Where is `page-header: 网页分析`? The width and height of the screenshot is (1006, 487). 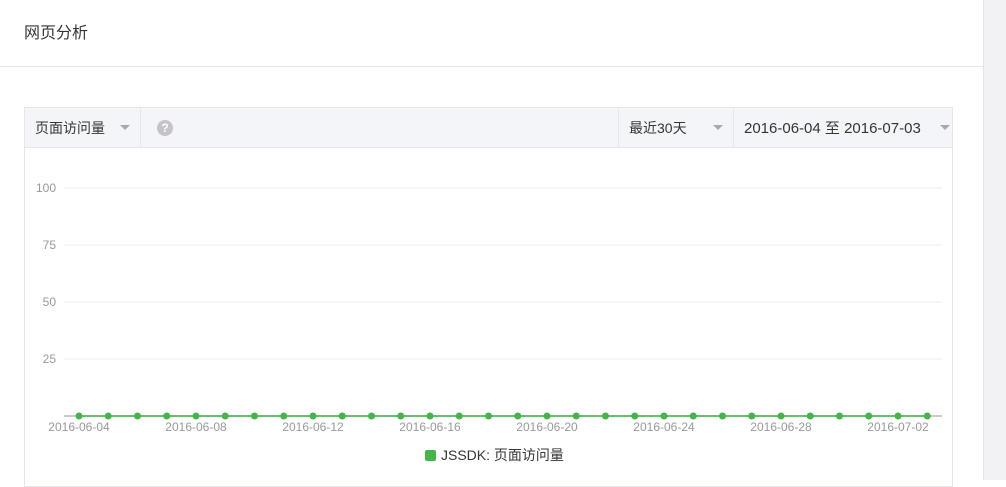
page-header: 网页分析 is located at coordinates (491, 33).